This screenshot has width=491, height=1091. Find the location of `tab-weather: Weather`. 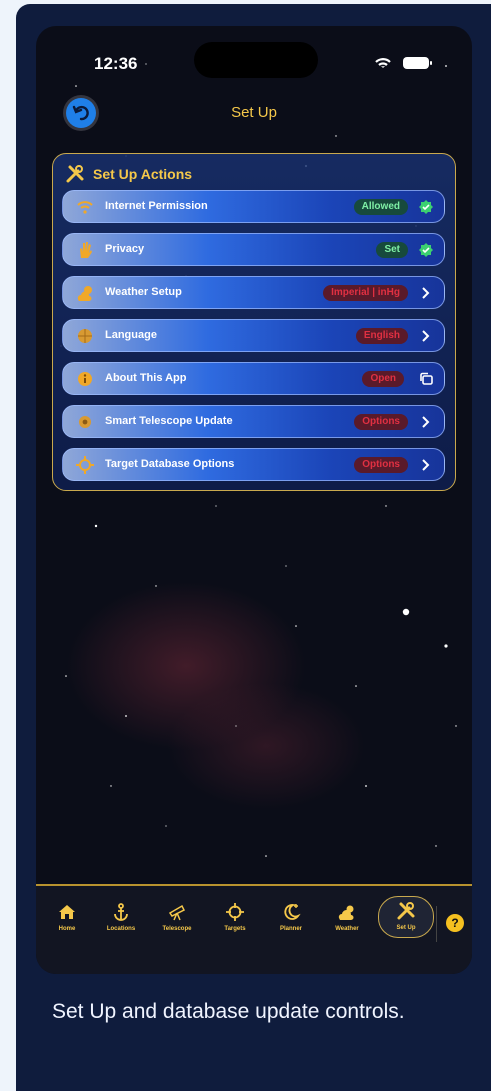

tab-weather: Weather is located at coordinates (347, 922).